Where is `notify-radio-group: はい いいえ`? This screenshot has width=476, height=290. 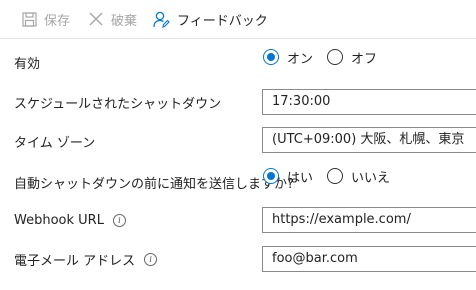
notify-radio-group: はい いいえ is located at coordinates (333, 176).